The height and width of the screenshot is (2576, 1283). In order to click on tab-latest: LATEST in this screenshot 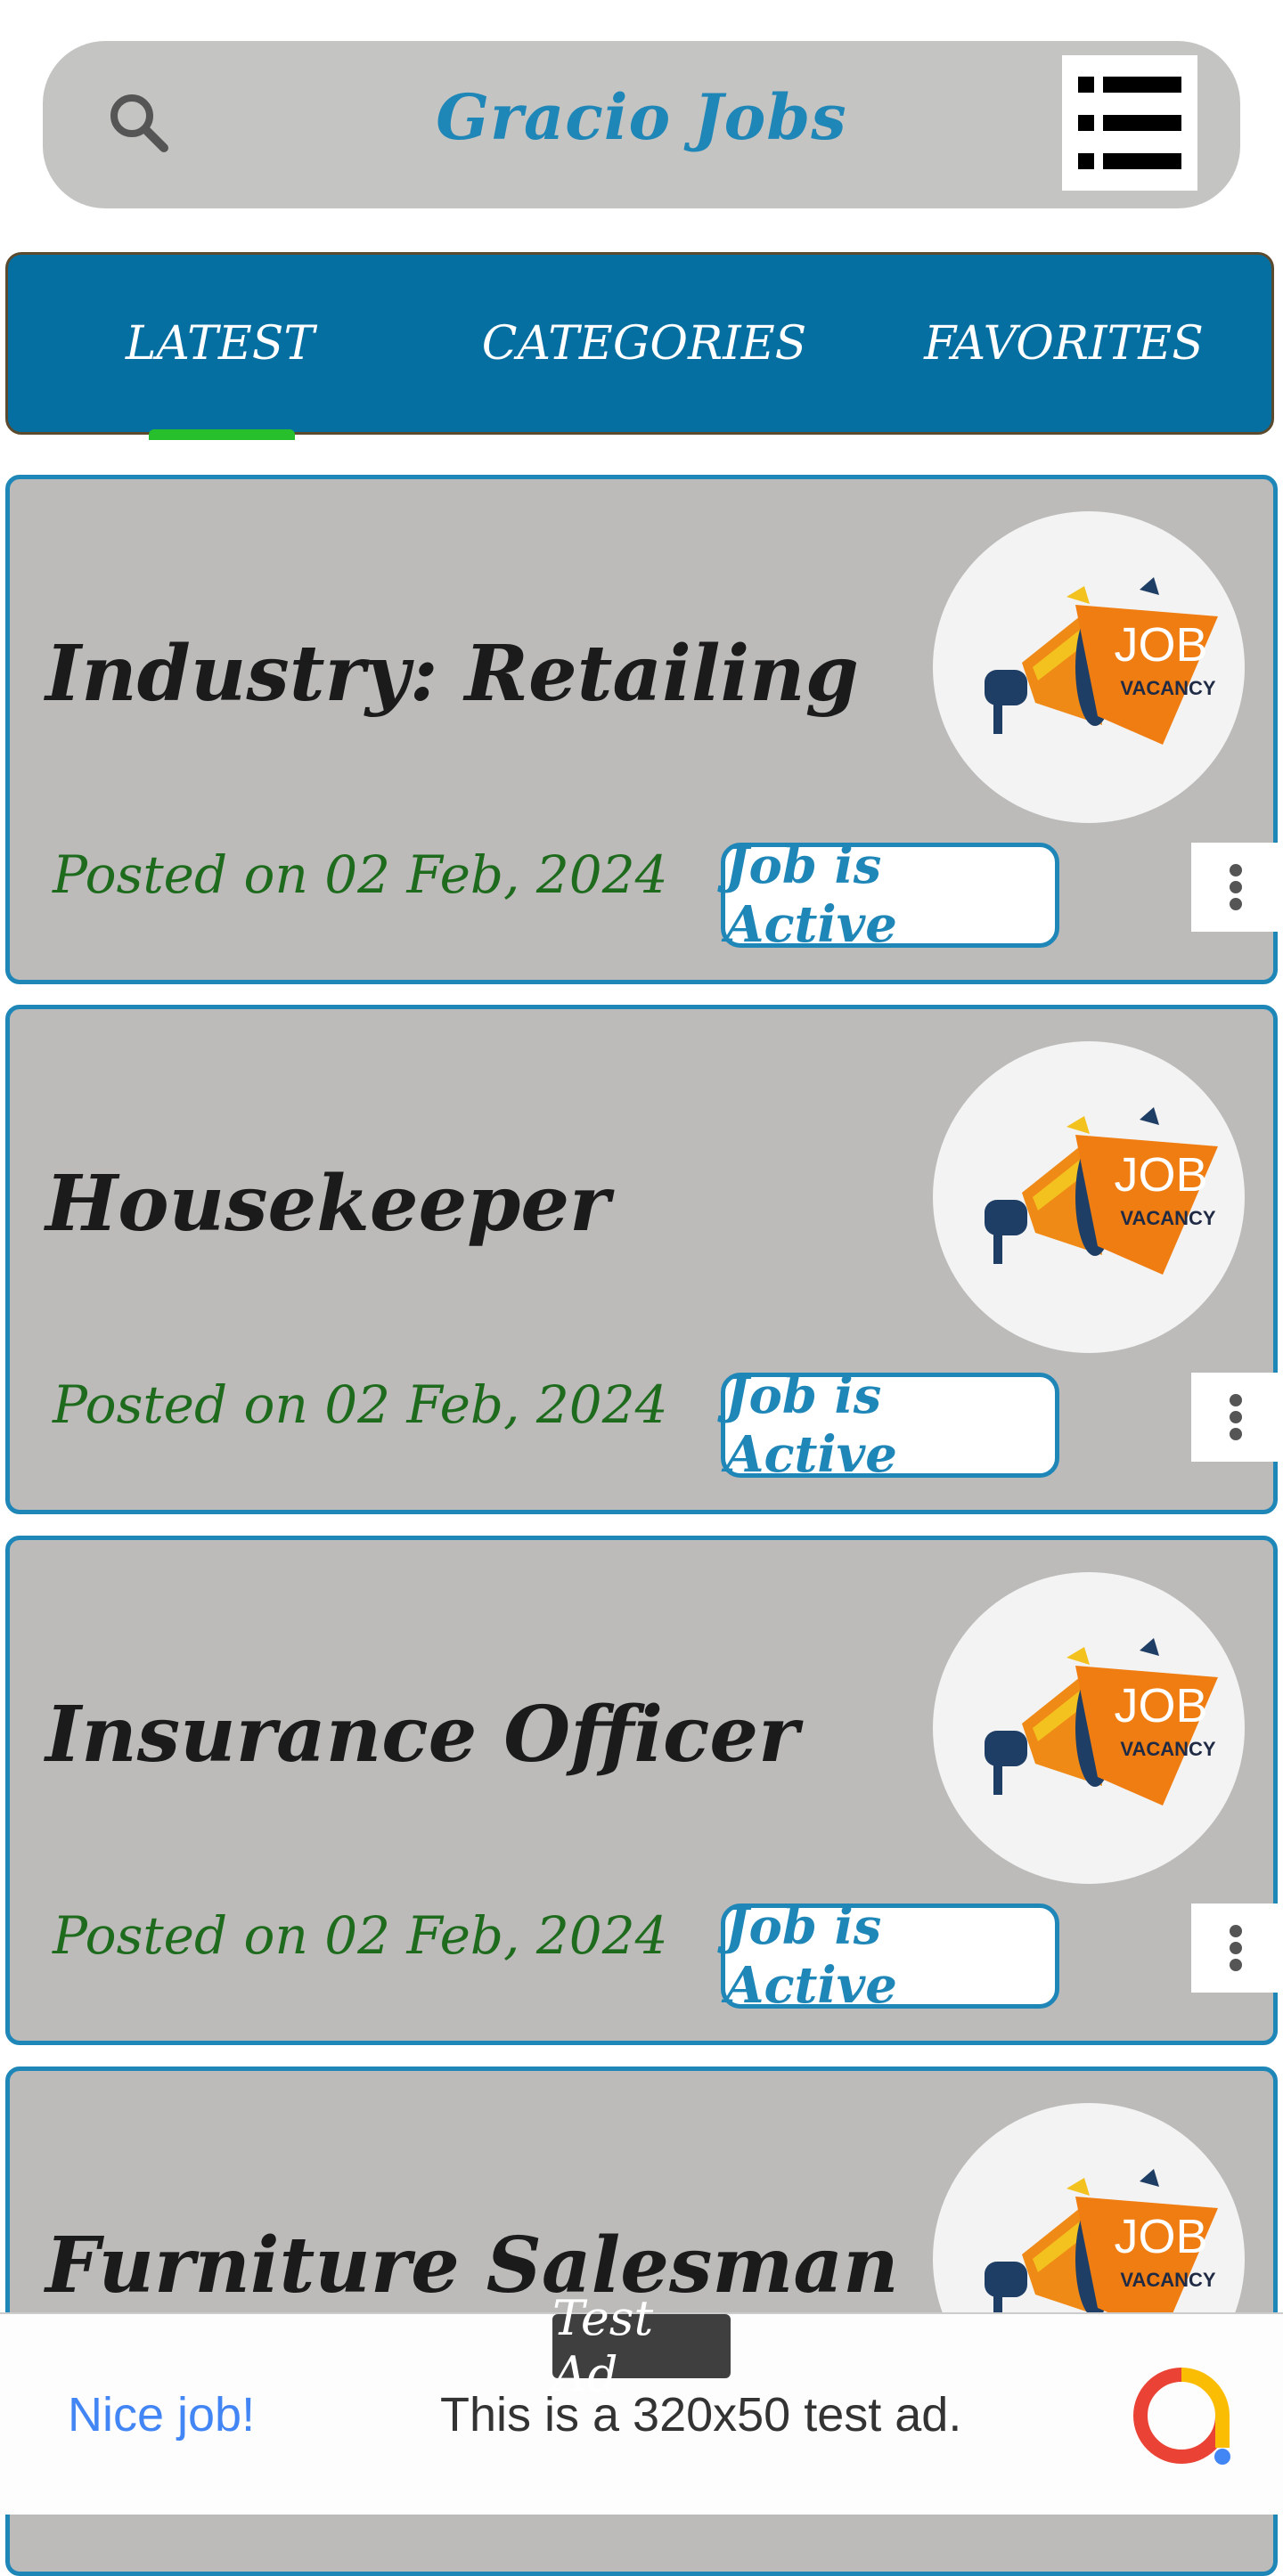, I will do `click(220, 344)`.